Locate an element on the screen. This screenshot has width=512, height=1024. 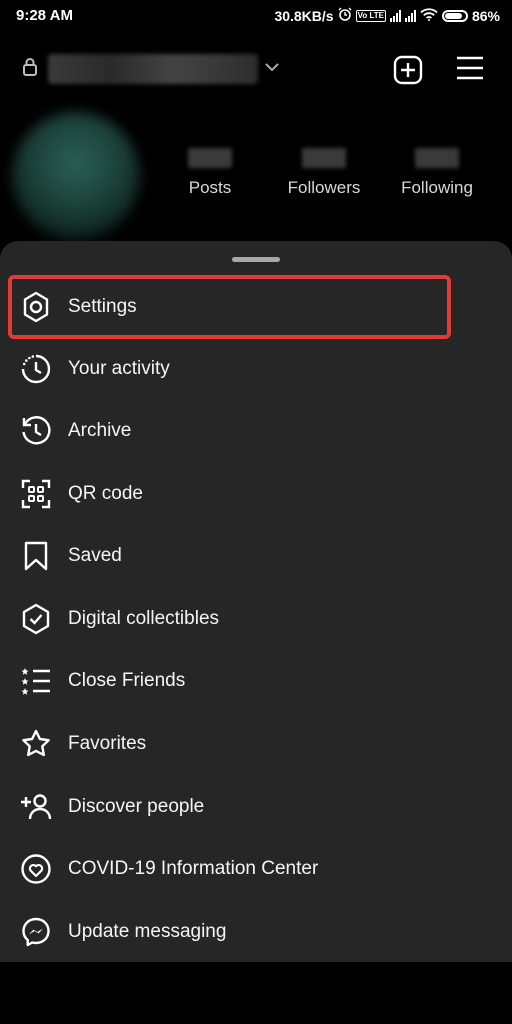
stat-label: Followers is located at coordinates (324, 187).